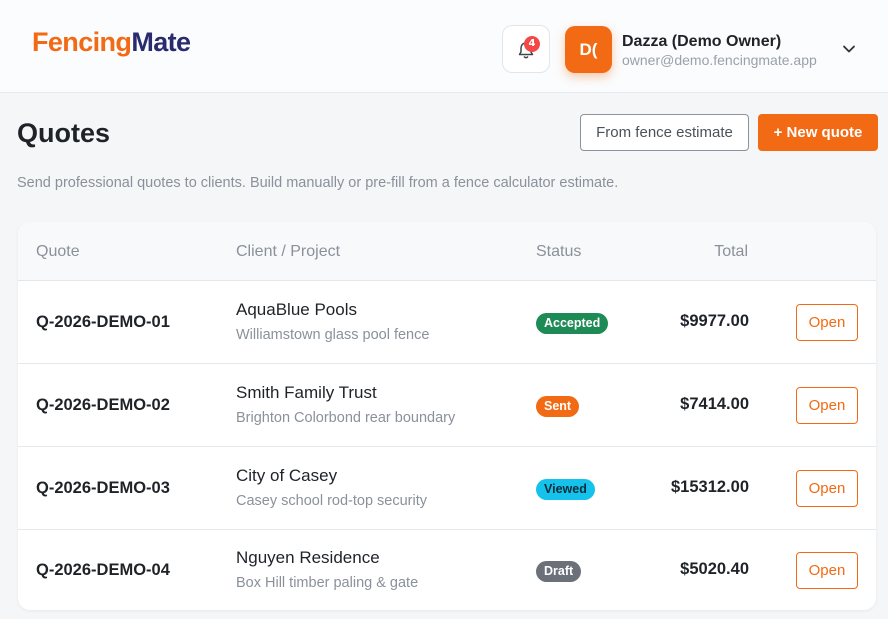 This screenshot has width=888, height=619. What do you see at coordinates (731, 252) in the screenshot?
I see `column-header-total: Total` at bounding box center [731, 252].